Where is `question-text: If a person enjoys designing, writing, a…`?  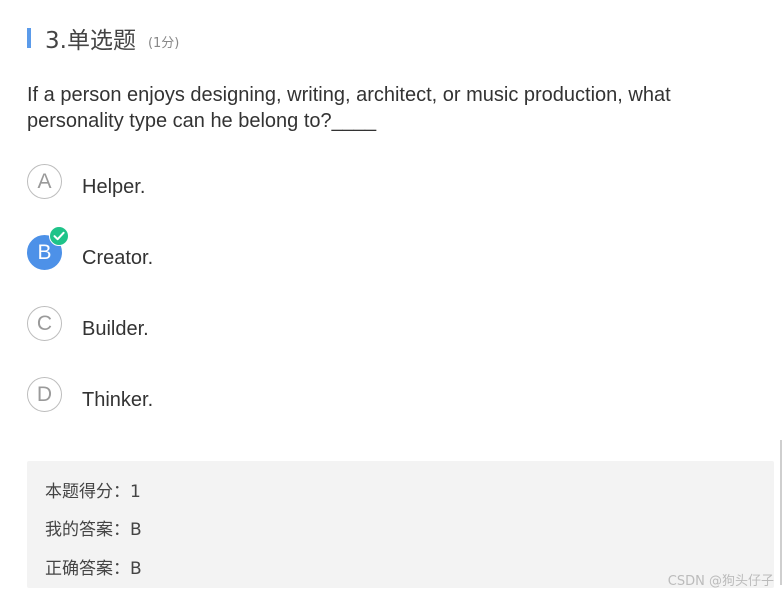
question-text: If a person enjoys designing, writing, a… is located at coordinates (349, 108).